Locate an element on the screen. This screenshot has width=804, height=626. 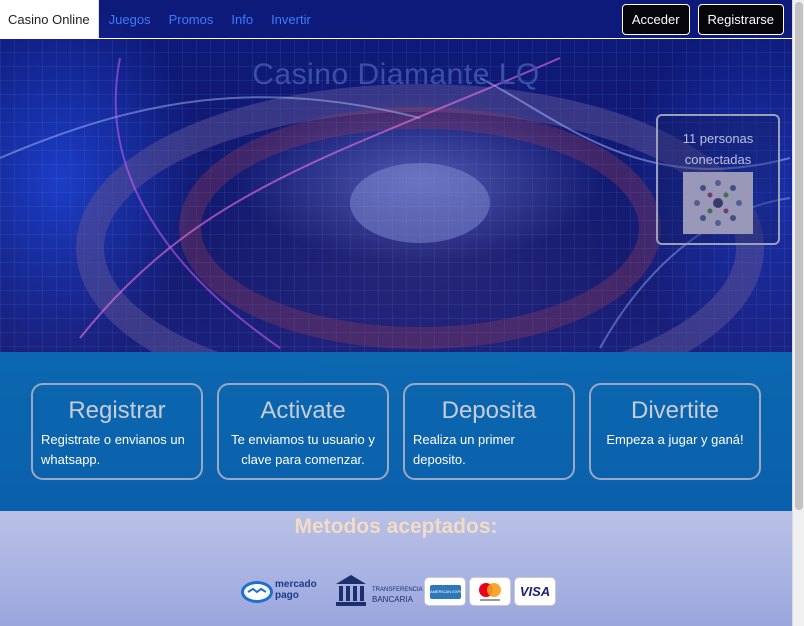
transfer-text-1: TRANSFERENCIA is located at coordinates (397, 590).